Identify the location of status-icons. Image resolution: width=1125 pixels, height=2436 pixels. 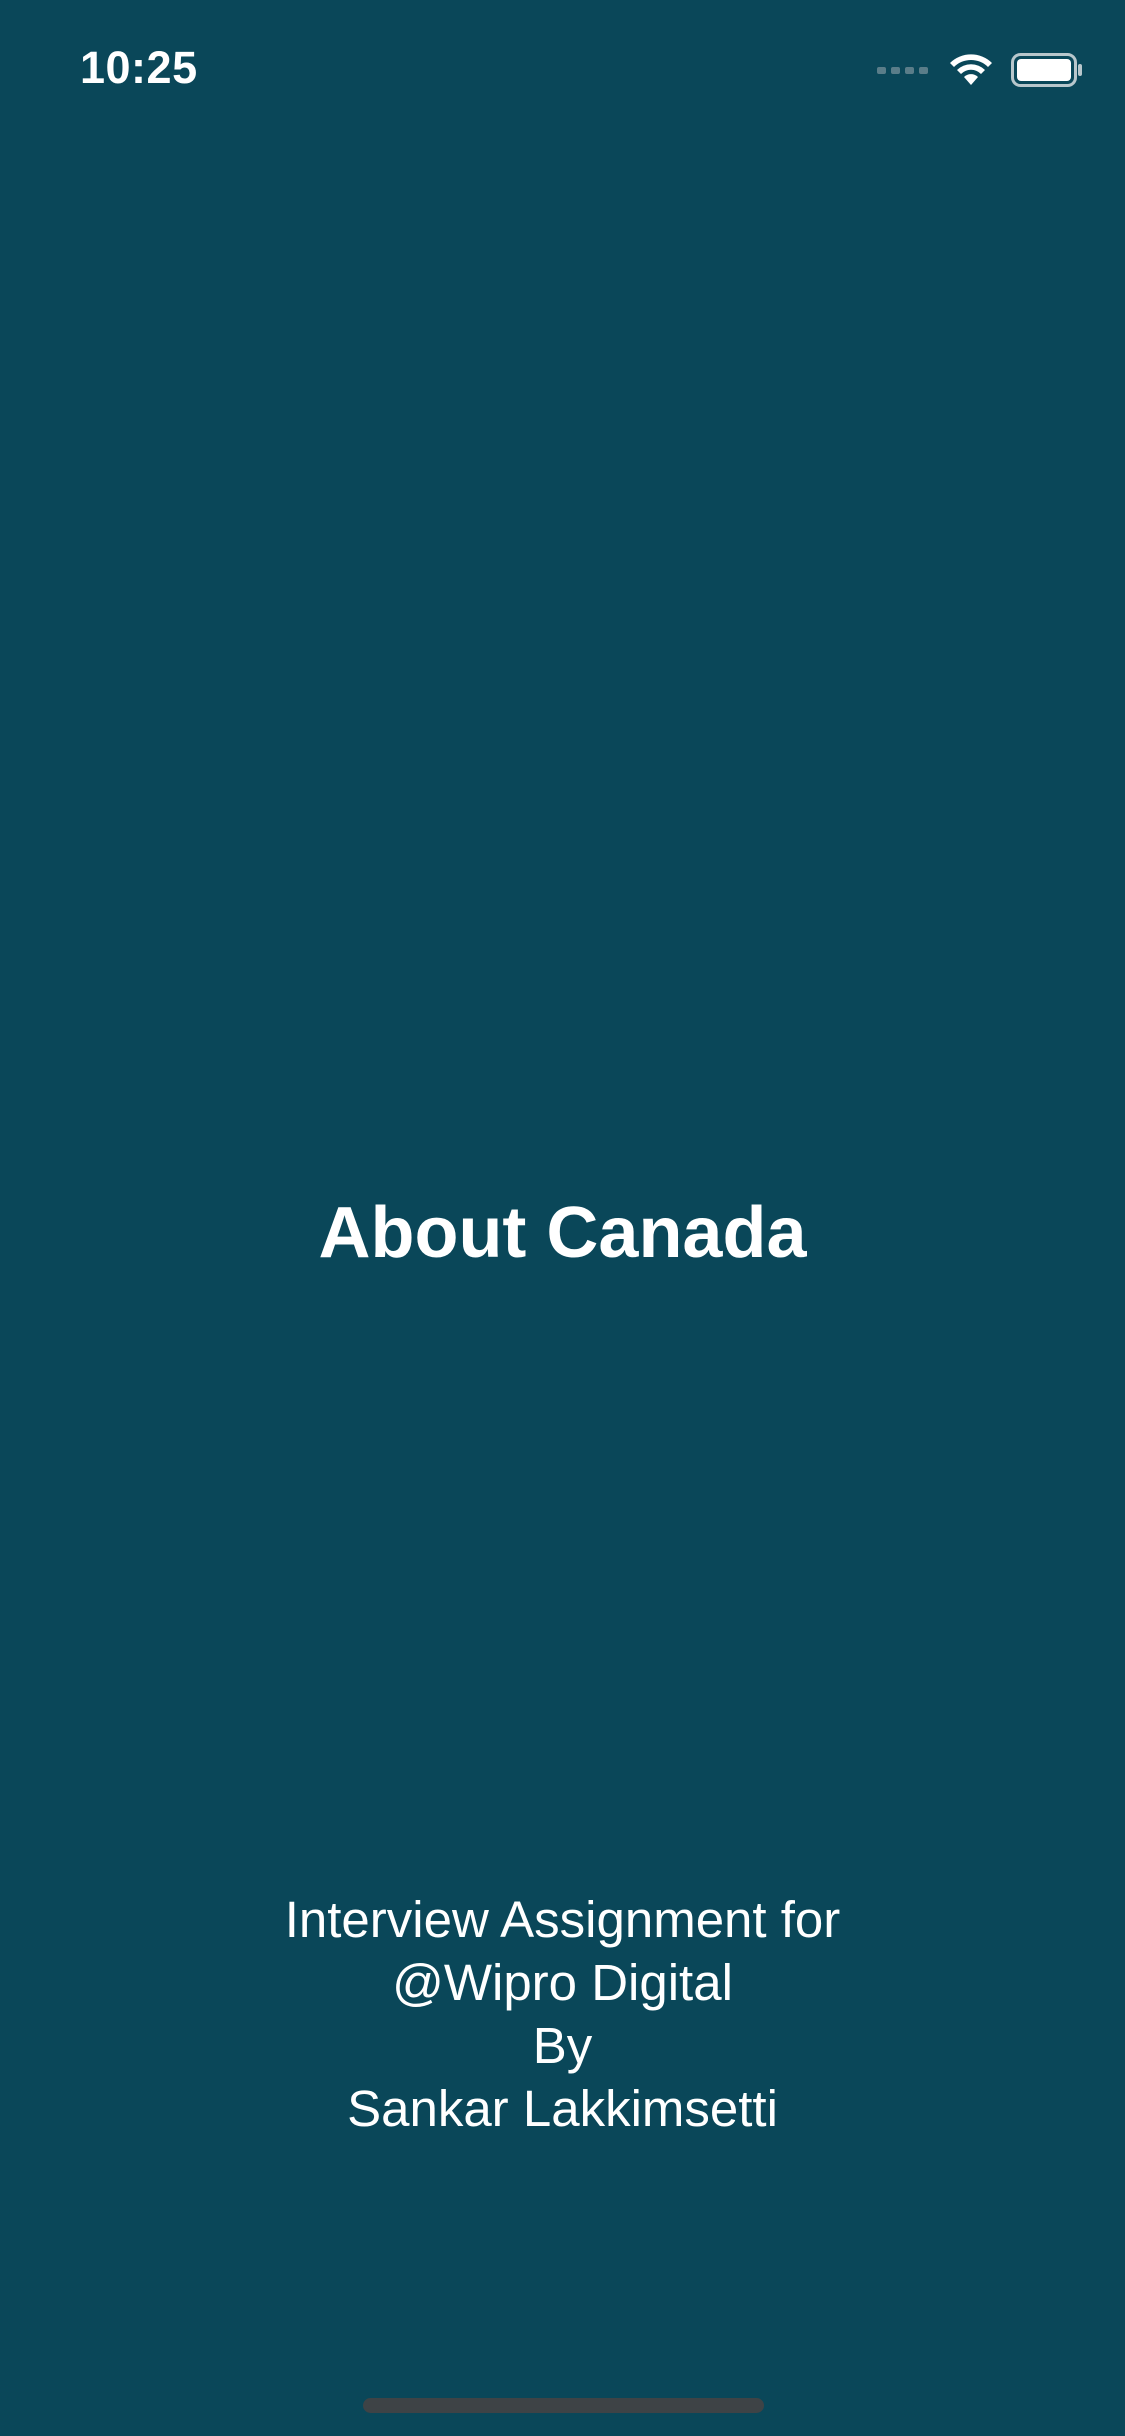
(980, 70).